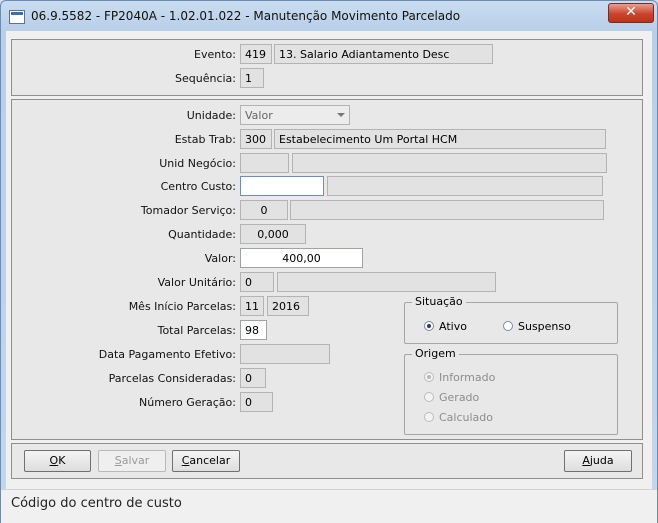  What do you see at coordinates (508, 326) in the screenshot?
I see `radio-suspenso-indicator` at bounding box center [508, 326].